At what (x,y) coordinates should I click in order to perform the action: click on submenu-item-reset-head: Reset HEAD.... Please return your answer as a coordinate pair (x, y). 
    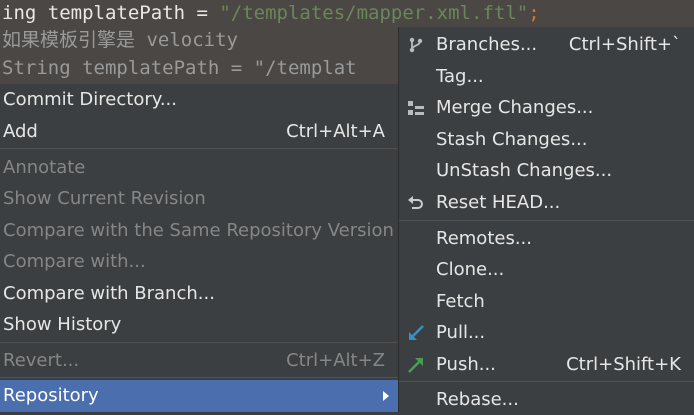
    Looking at the image, I should click on (546, 202).